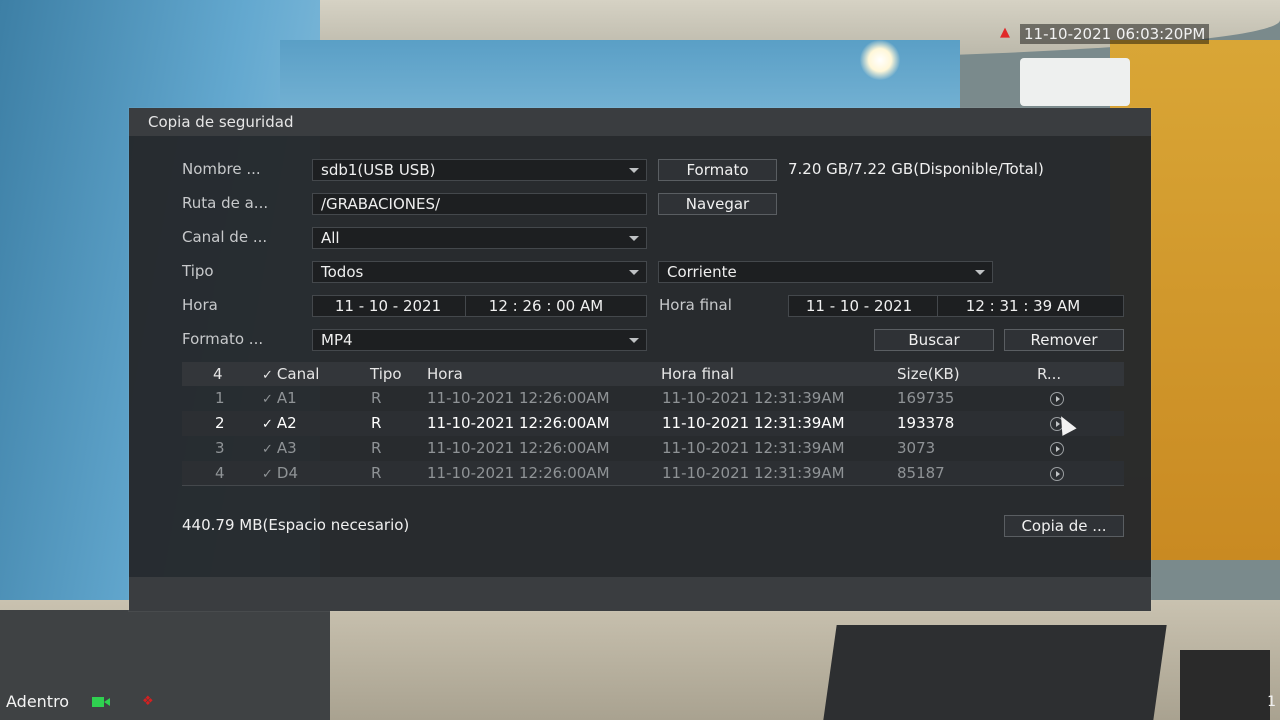  I want to click on row-size: 169735, so click(926, 398).